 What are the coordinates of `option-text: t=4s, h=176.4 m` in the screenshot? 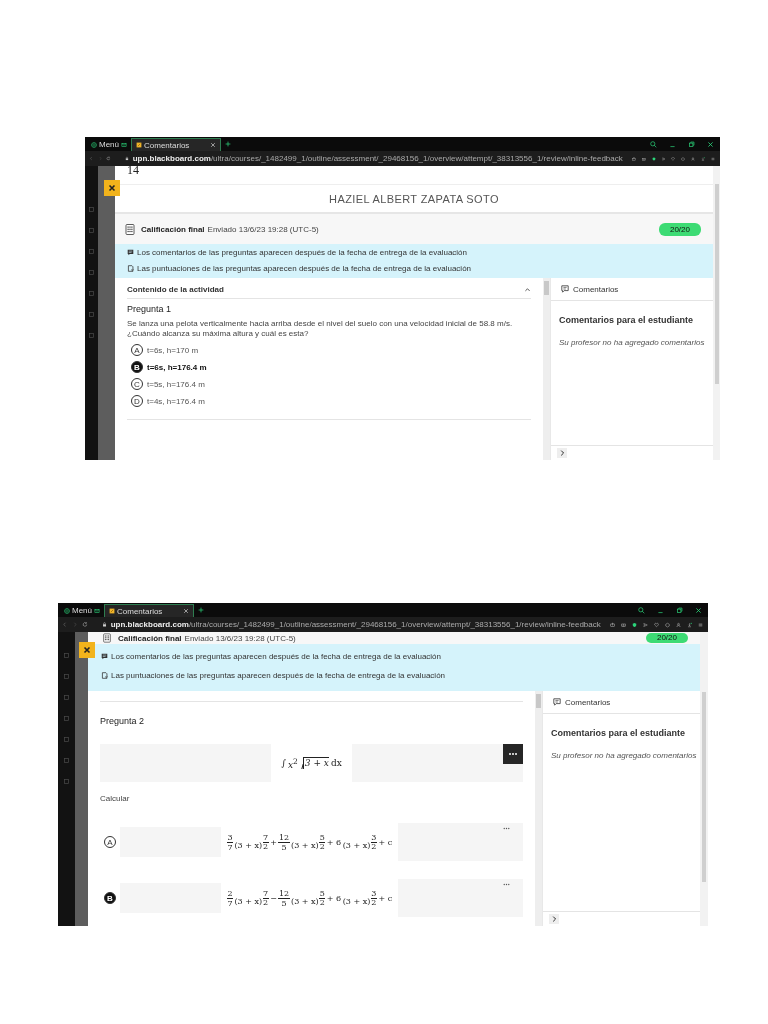 It's located at (176, 401).